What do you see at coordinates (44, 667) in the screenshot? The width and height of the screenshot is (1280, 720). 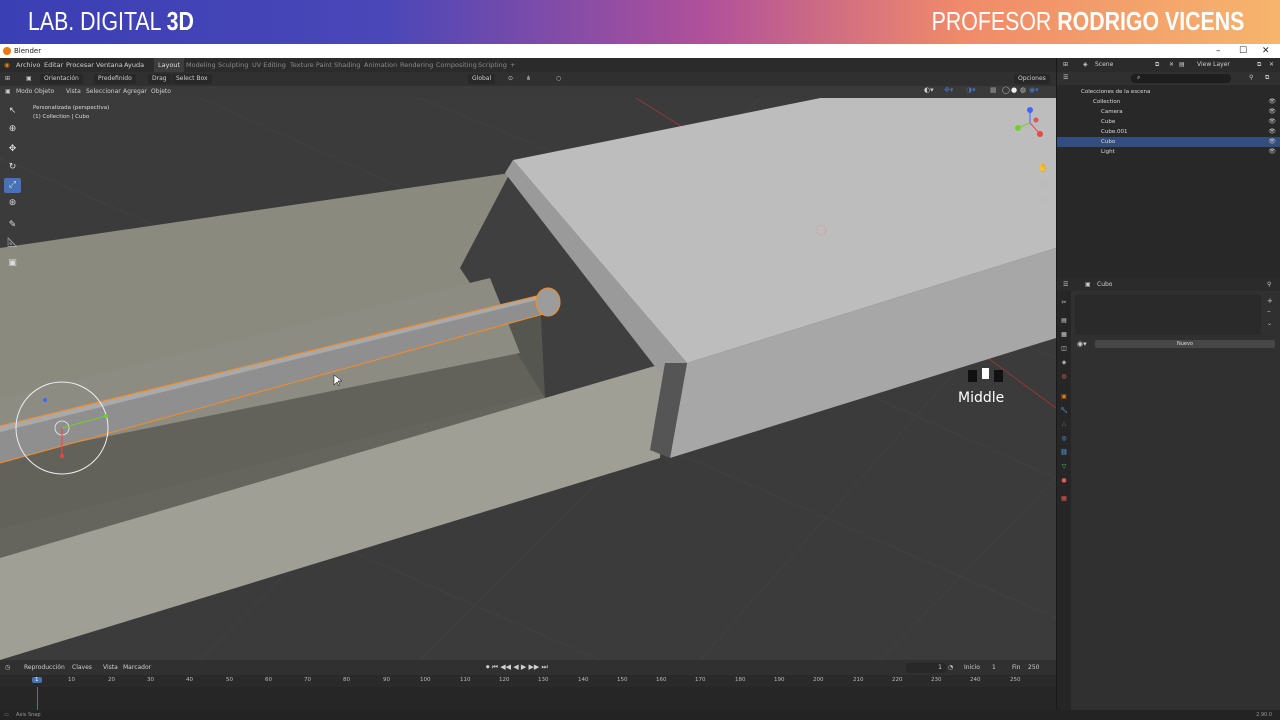 I see `playback-menu: Reproducción` at bounding box center [44, 667].